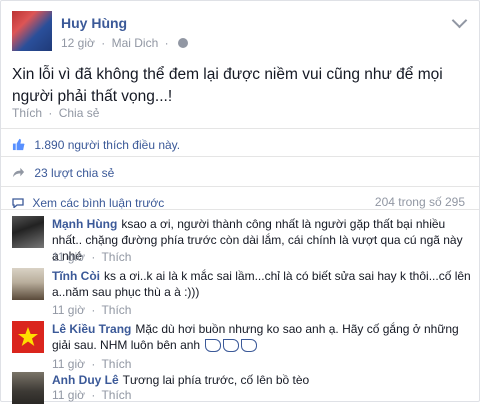 The width and height of the screenshot is (480, 404). What do you see at coordinates (419, 202) in the screenshot?
I see `comments-count: 204 trong số 295` at bounding box center [419, 202].